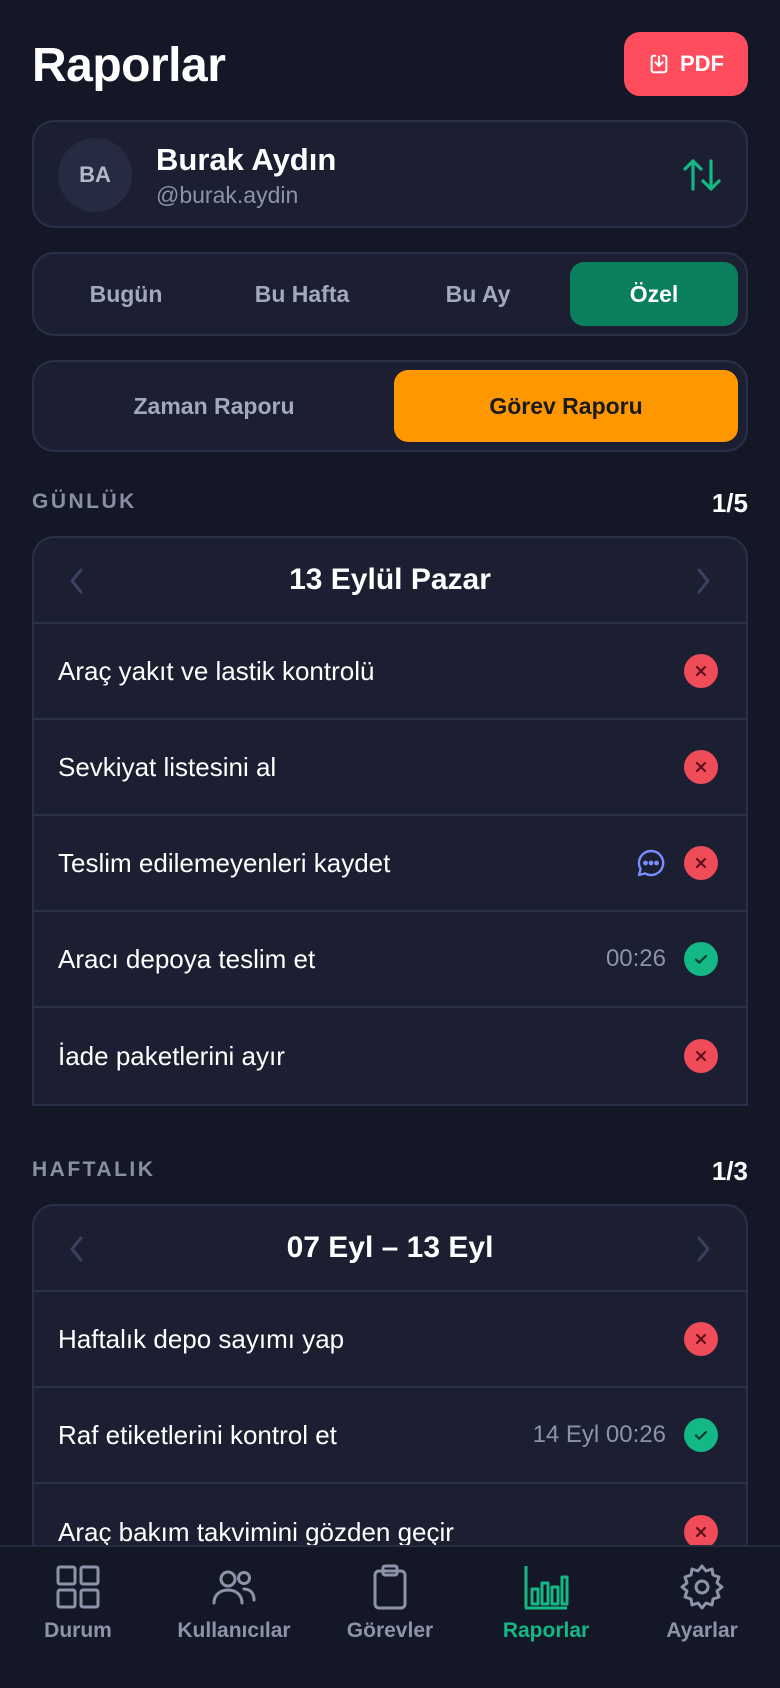  Describe the element at coordinates (651, 863) in the screenshot. I see `comment-icon` at that location.